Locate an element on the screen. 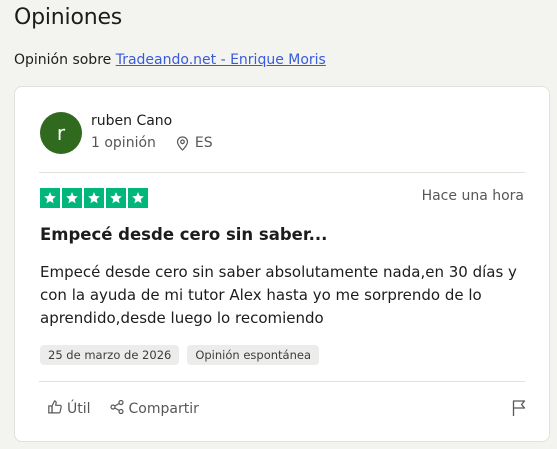 The width and height of the screenshot is (557, 449). review-actions: Útil Compartir is located at coordinates (123, 409).